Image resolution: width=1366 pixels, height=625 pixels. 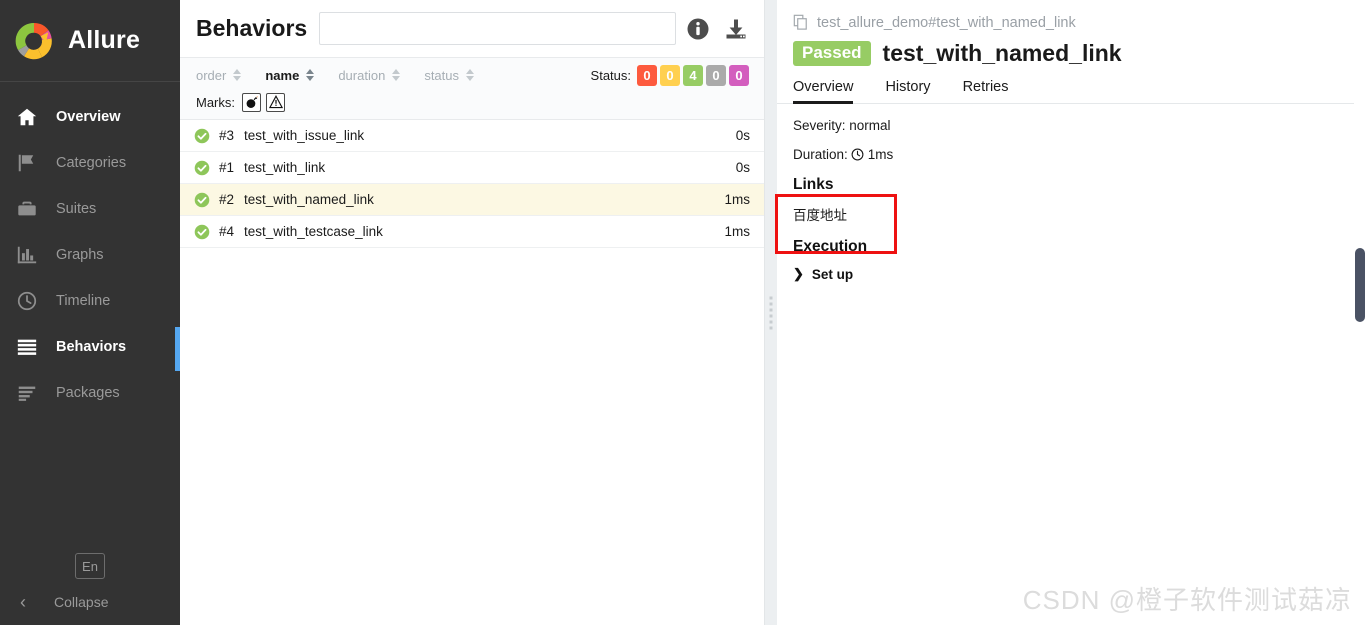 I want to click on row-name: test_with_link, so click(x=285, y=167).